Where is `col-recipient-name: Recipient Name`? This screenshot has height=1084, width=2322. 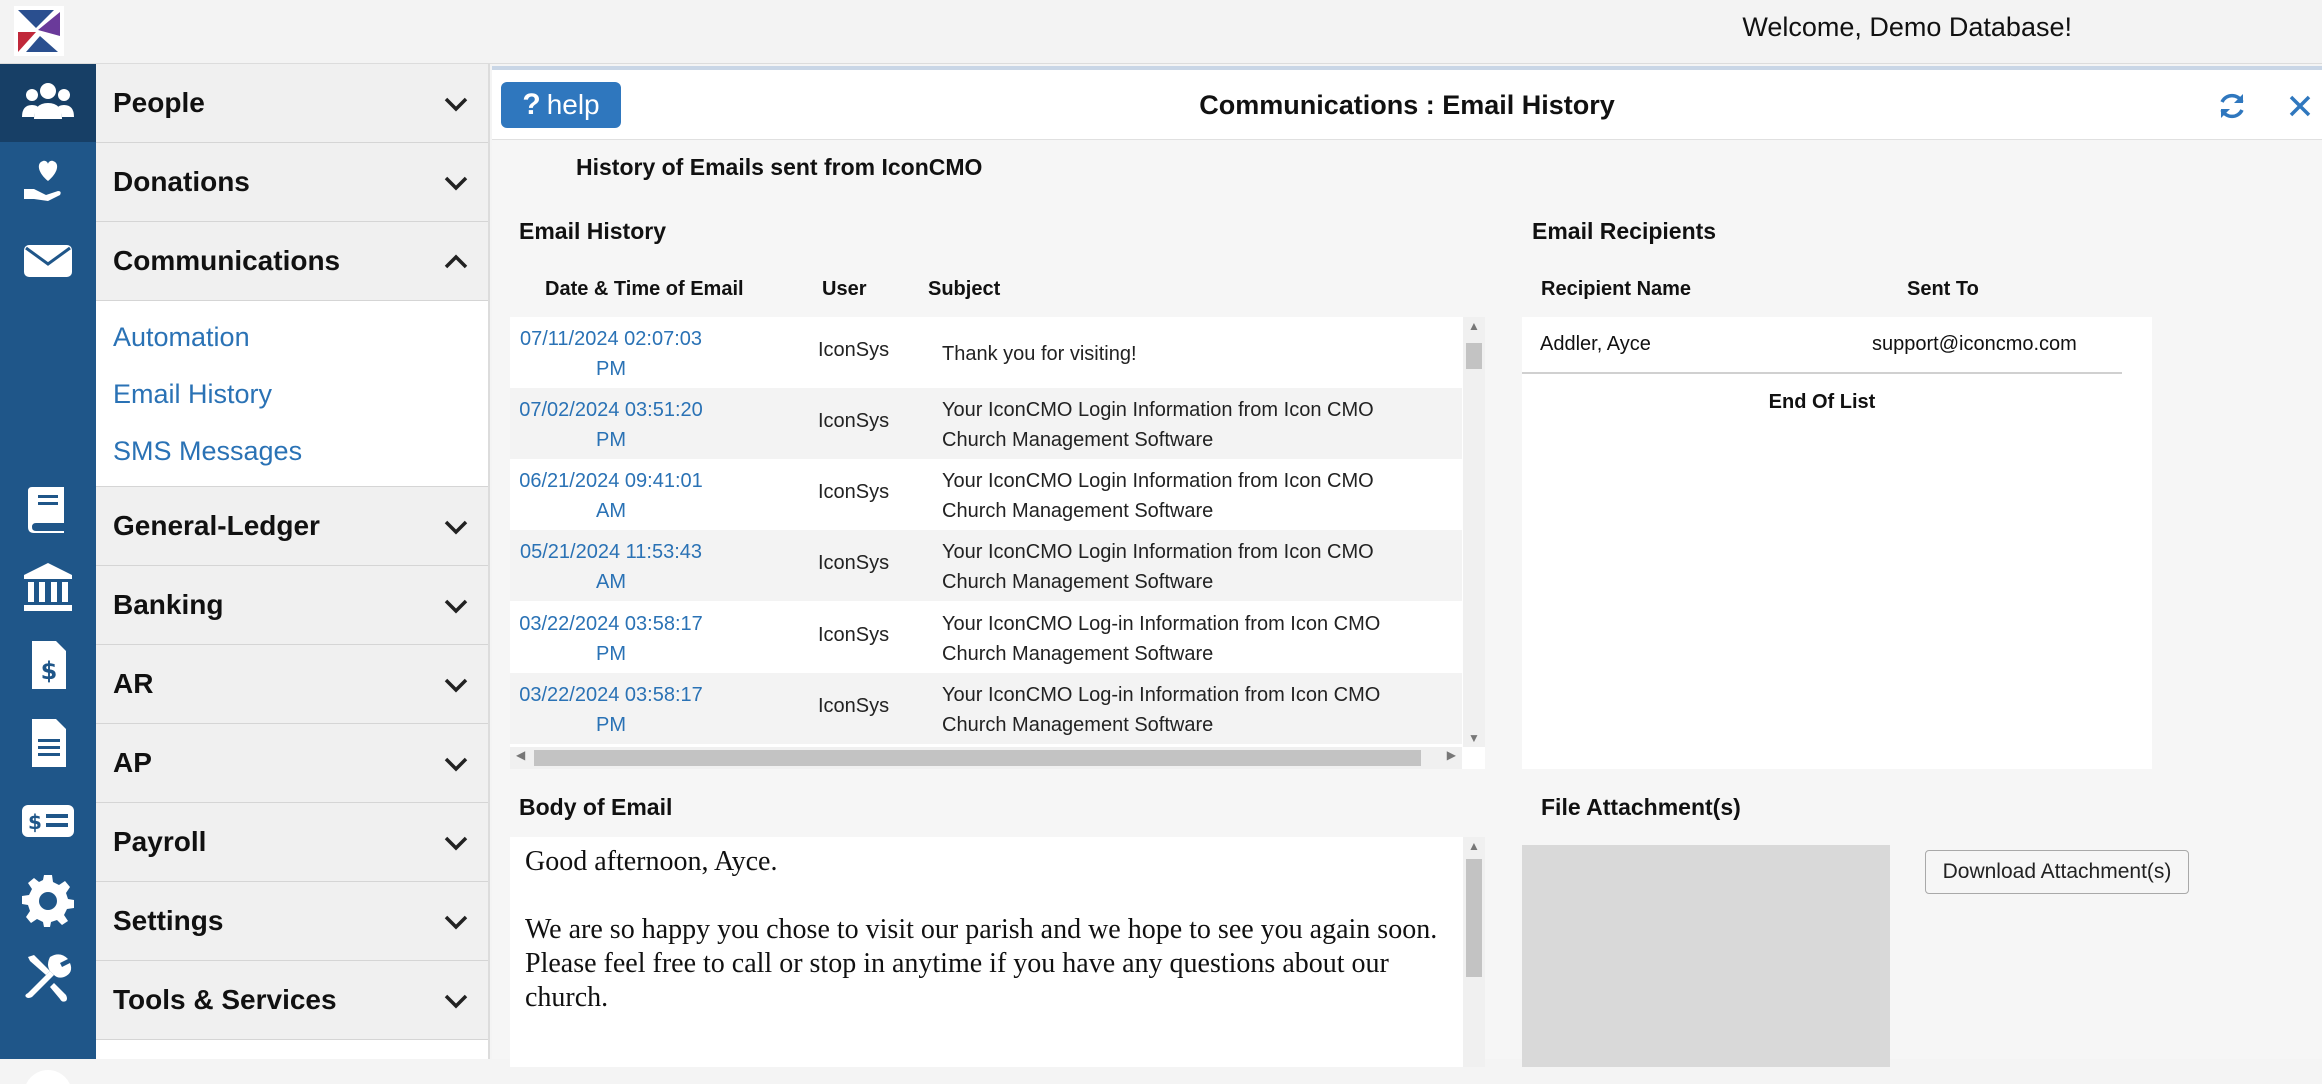
col-recipient-name: Recipient Name is located at coordinates (1616, 289).